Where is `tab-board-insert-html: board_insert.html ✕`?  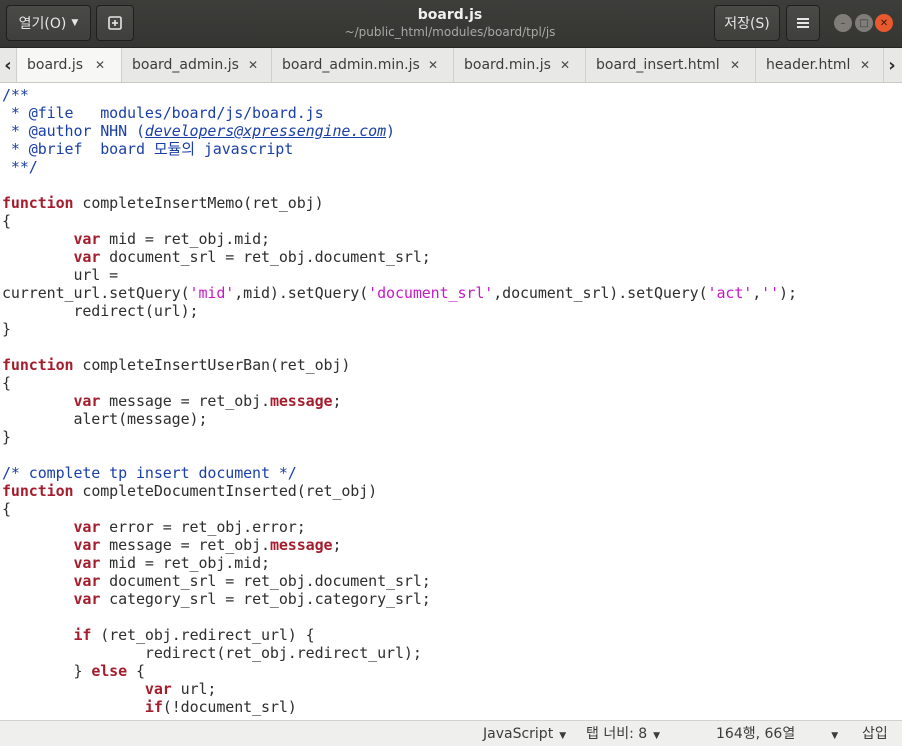 tab-board-insert-html: board_insert.html ✕ is located at coordinates (671, 65).